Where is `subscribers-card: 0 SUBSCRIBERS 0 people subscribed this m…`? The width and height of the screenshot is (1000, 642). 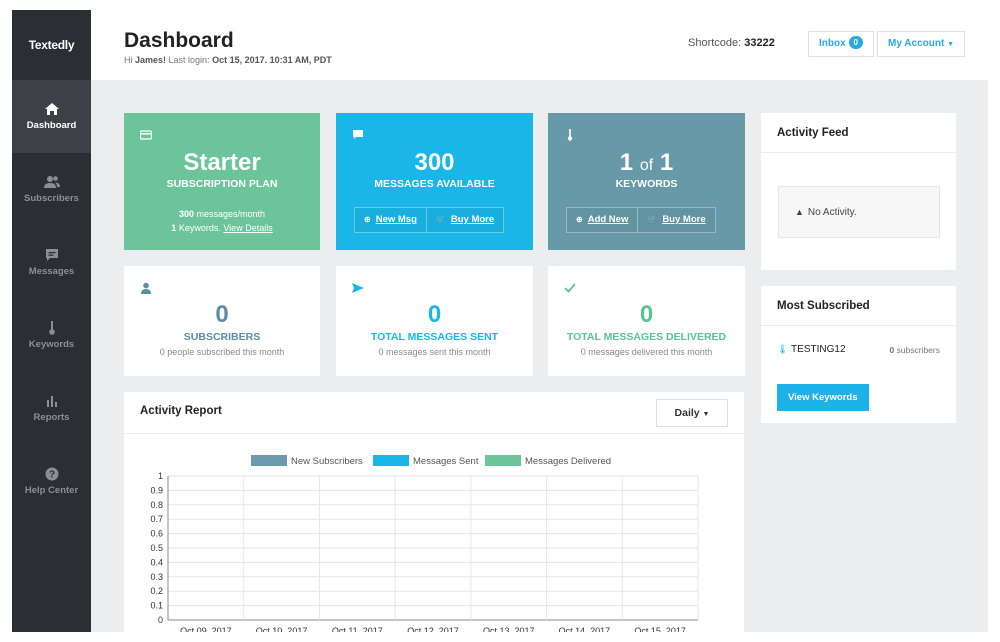
subscribers-card: 0 SUBSCRIBERS 0 people subscribed this m… is located at coordinates (222, 321).